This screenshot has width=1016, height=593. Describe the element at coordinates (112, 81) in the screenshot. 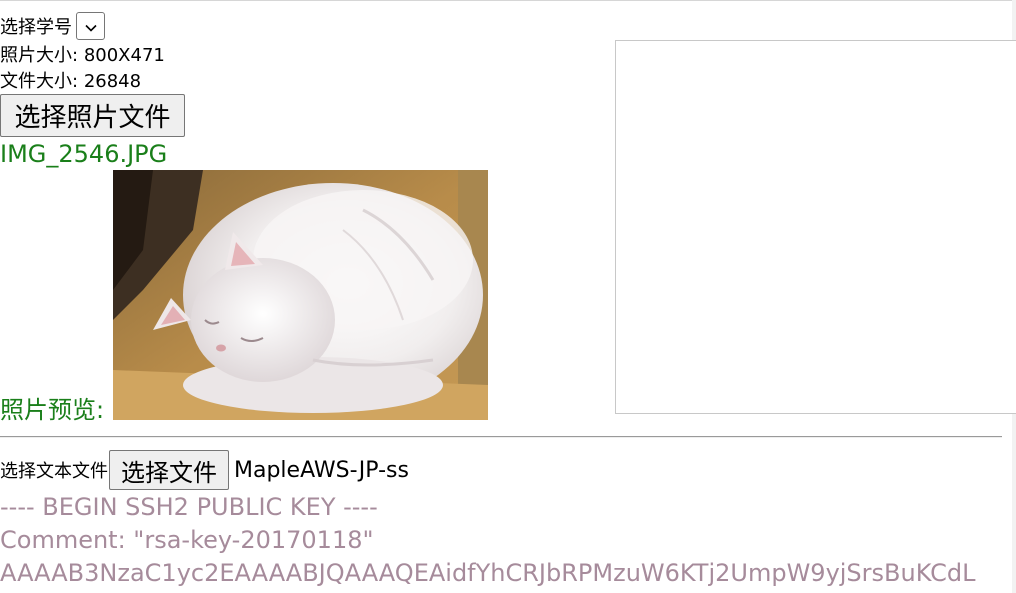

I see `file-size-value: 26848` at that location.